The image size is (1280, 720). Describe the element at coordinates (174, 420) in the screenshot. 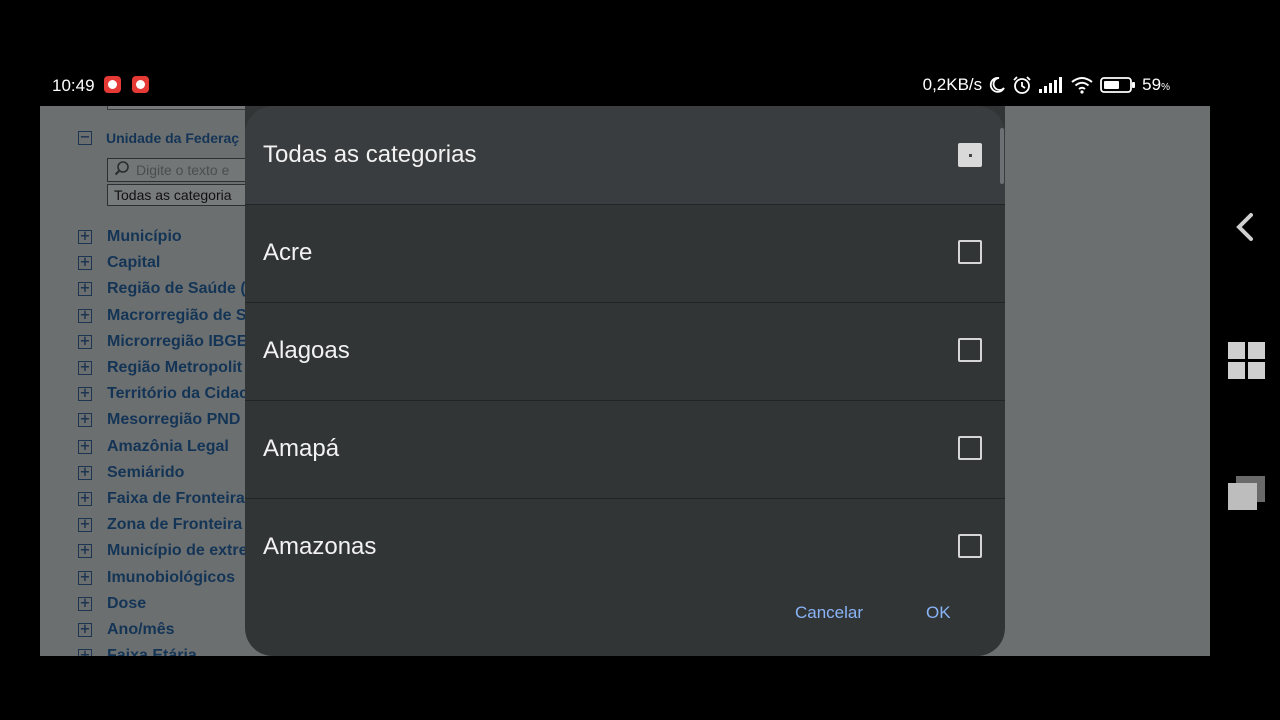

I see `tree-item-label: Mesorregião PND` at that location.